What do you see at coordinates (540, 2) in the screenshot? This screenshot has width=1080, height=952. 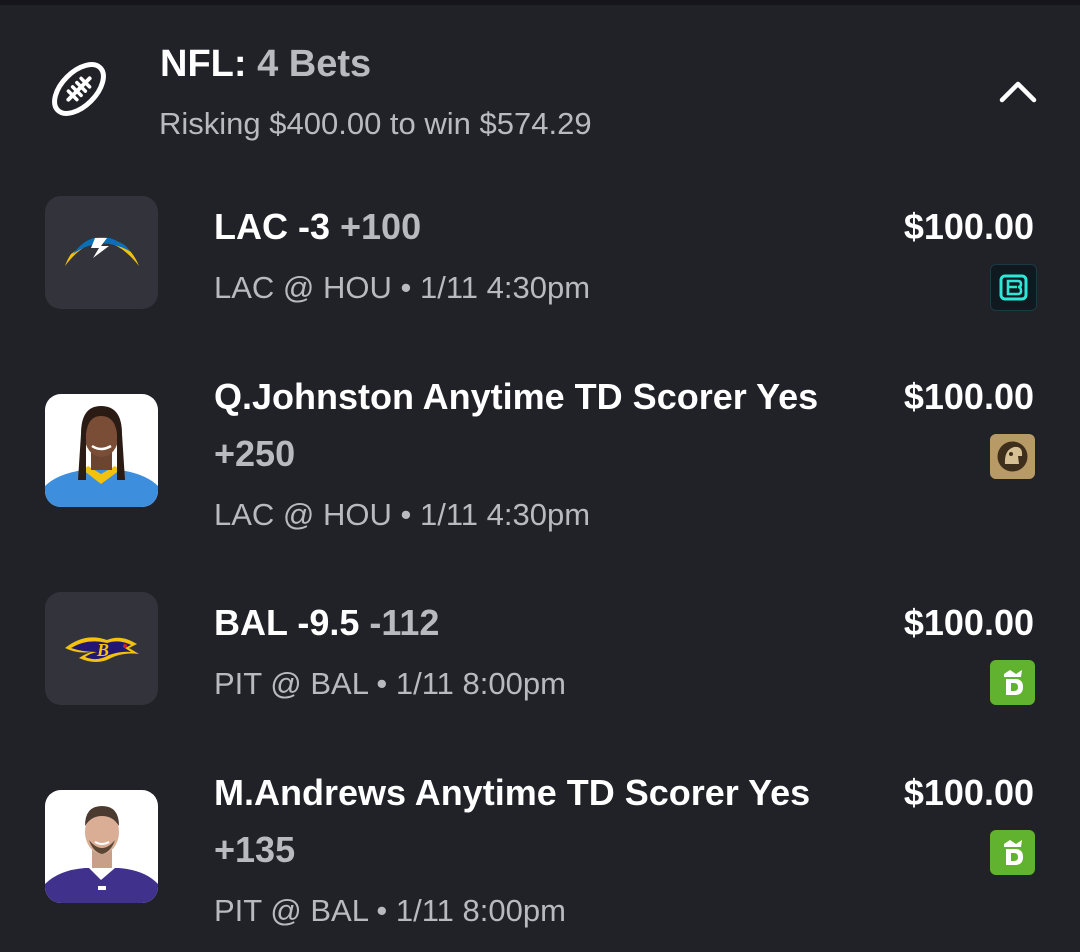 I see `top-divider` at bounding box center [540, 2].